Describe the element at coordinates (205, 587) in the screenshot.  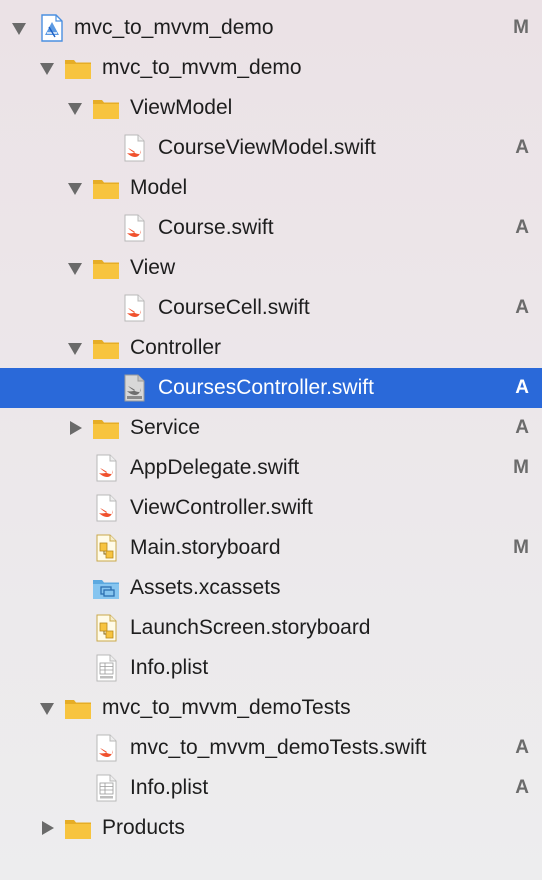
I see `tree-row-label: Assets.xcassets` at that location.